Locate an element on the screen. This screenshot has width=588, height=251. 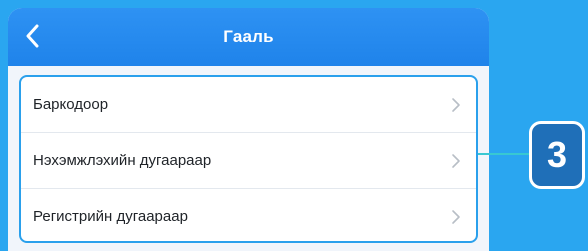
list-item-label: Нэхэмжлэхийн дугаараар is located at coordinates (122, 160).